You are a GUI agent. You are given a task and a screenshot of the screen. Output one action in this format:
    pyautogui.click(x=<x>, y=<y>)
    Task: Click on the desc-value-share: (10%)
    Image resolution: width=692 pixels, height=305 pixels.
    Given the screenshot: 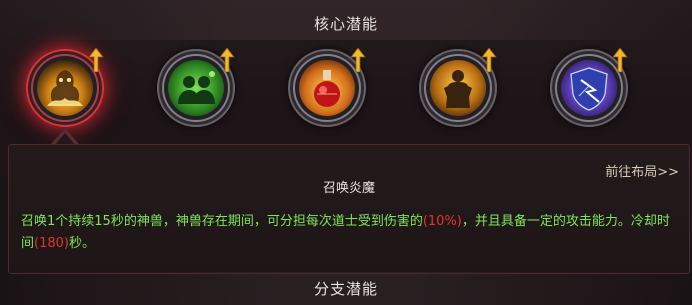 What is the action you would take?
    pyautogui.click(x=442, y=221)
    